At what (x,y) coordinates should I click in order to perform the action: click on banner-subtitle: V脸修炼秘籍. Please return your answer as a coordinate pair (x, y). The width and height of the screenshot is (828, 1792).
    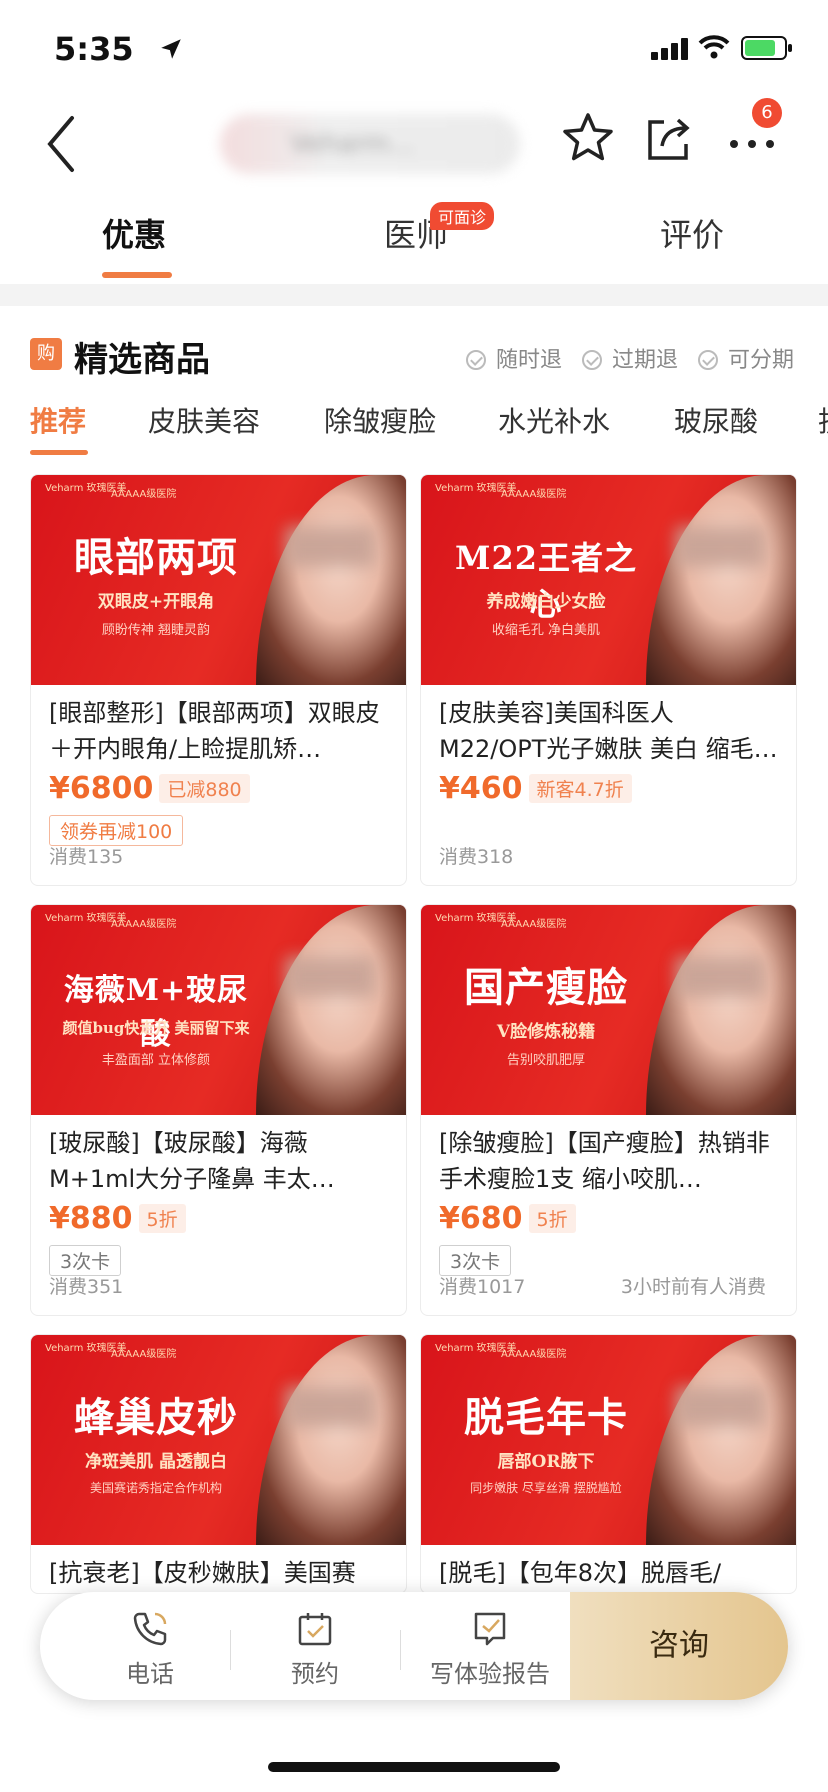
    Looking at the image, I should click on (546, 1032).